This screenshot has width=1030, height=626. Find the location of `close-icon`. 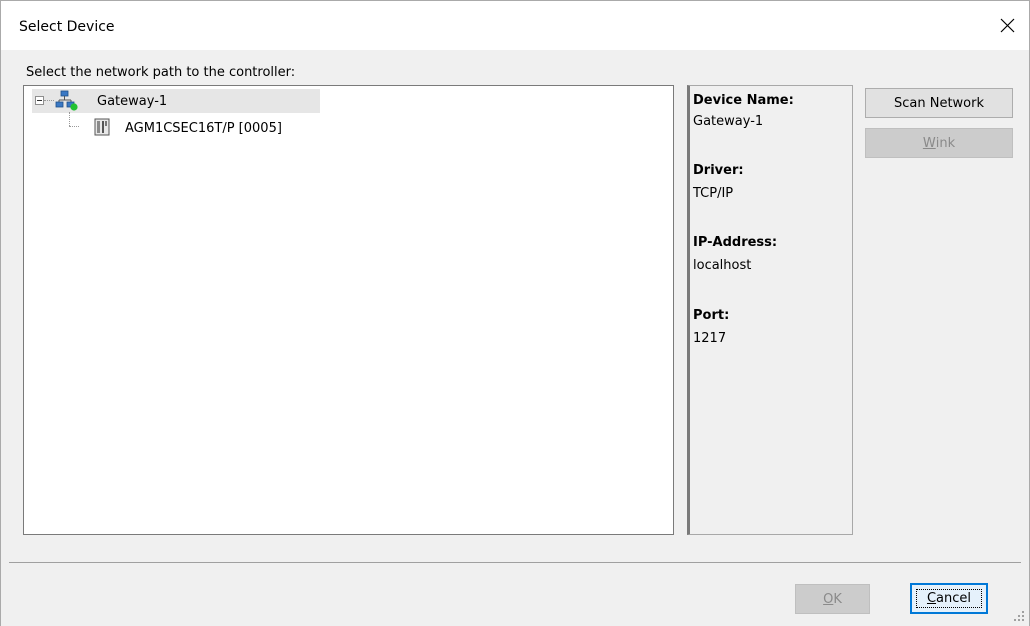

close-icon is located at coordinates (1007, 25).